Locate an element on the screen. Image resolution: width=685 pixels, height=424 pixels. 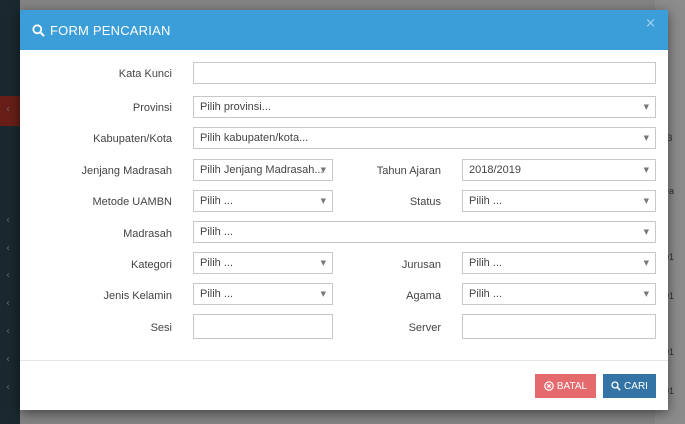
label-kategori: Kategori is located at coordinates (151, 265).